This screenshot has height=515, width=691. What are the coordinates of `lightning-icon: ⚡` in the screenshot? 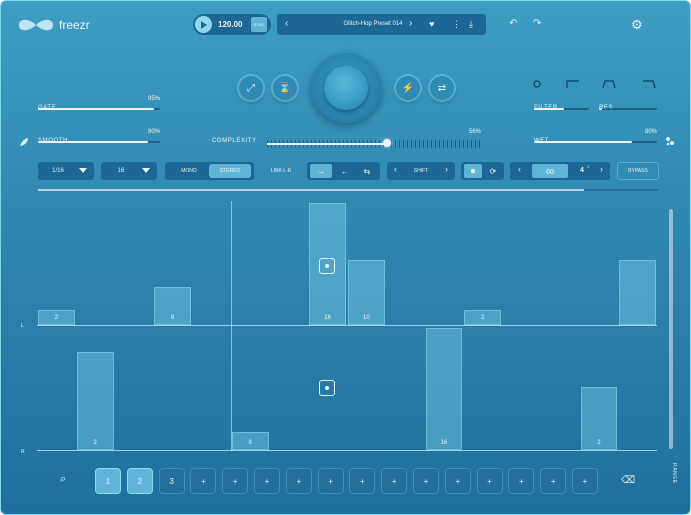 It's located at (408, 88).